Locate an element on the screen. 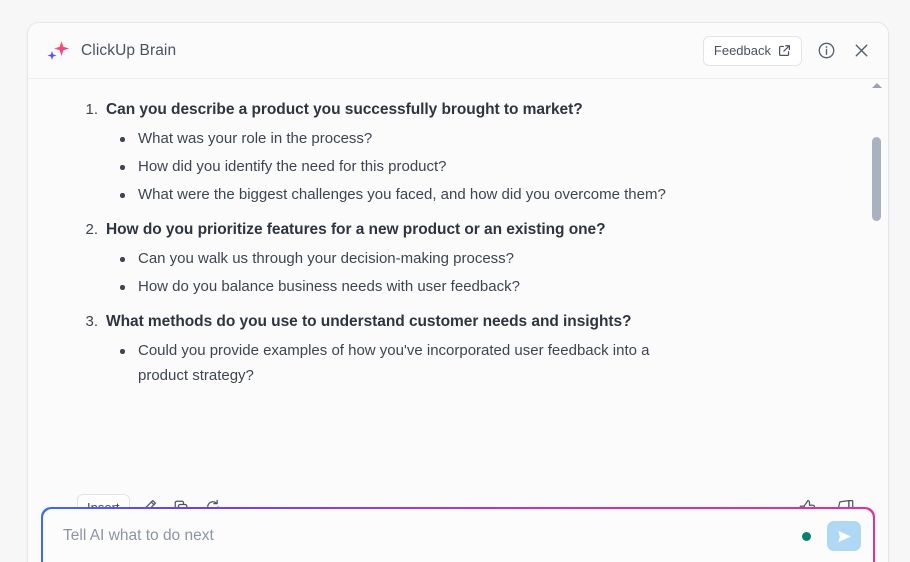 The width and height of the screenshot is (910, 562). send-icon is located at coordinates (844, 536).